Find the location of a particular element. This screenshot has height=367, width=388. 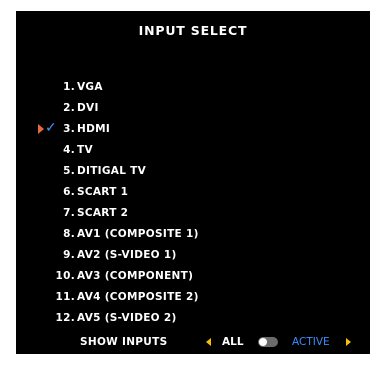

item-label: DVI is located at coordinates (88, 108).